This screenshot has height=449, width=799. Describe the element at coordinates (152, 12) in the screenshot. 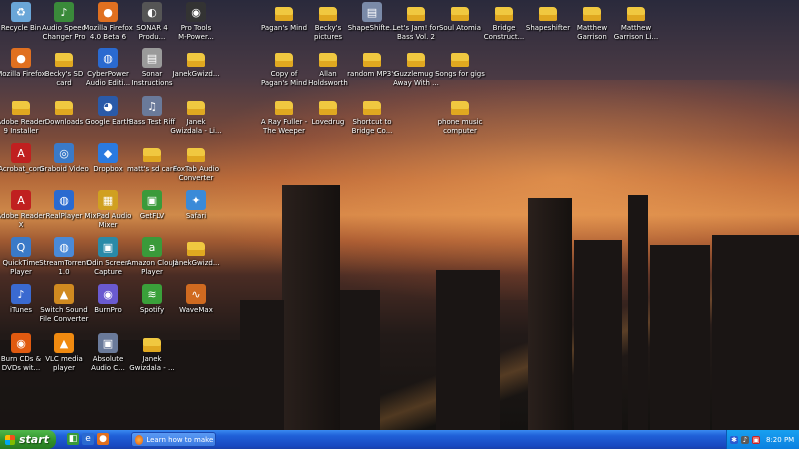

I see `sonar-icon: ◐` at that location.